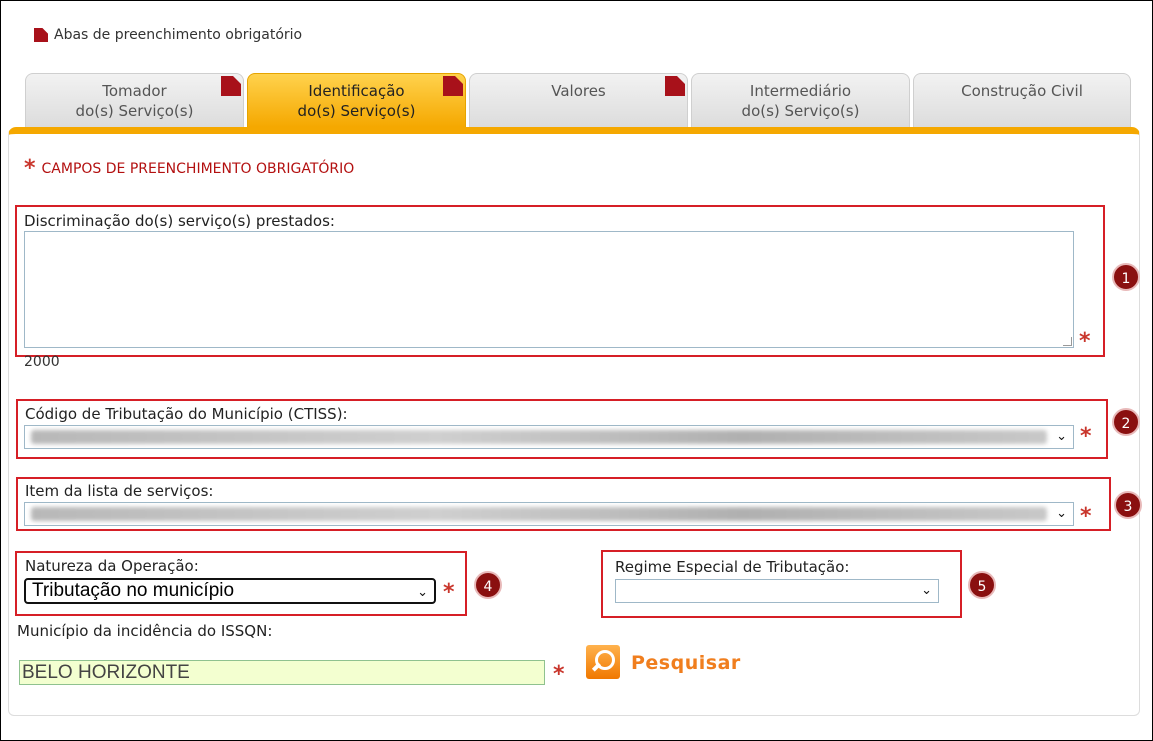  I want to click on tab-label-line1: Construção Civil, so click(1022, 91).